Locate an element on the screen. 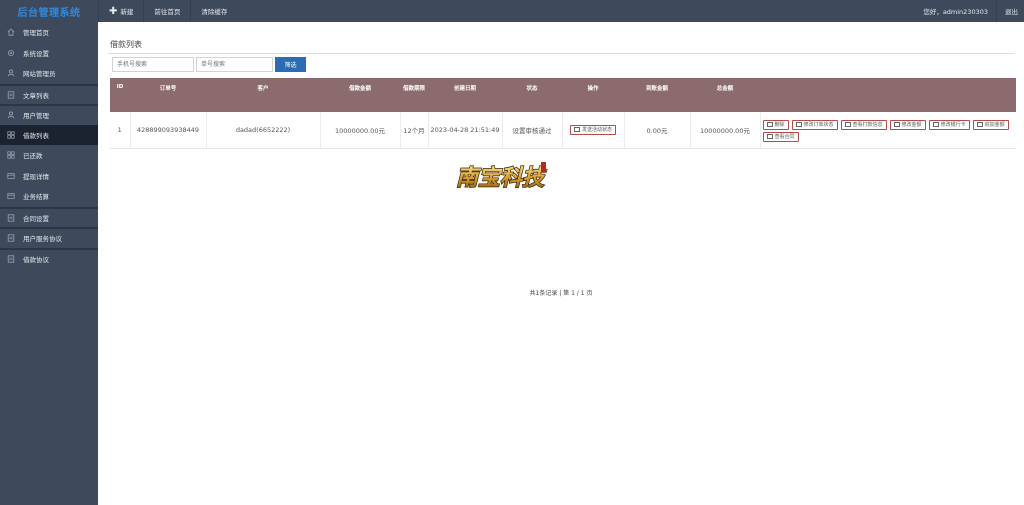 The height and width of the screenshot is (505, 1024). gear-icon is located at coordinates (11, 53).